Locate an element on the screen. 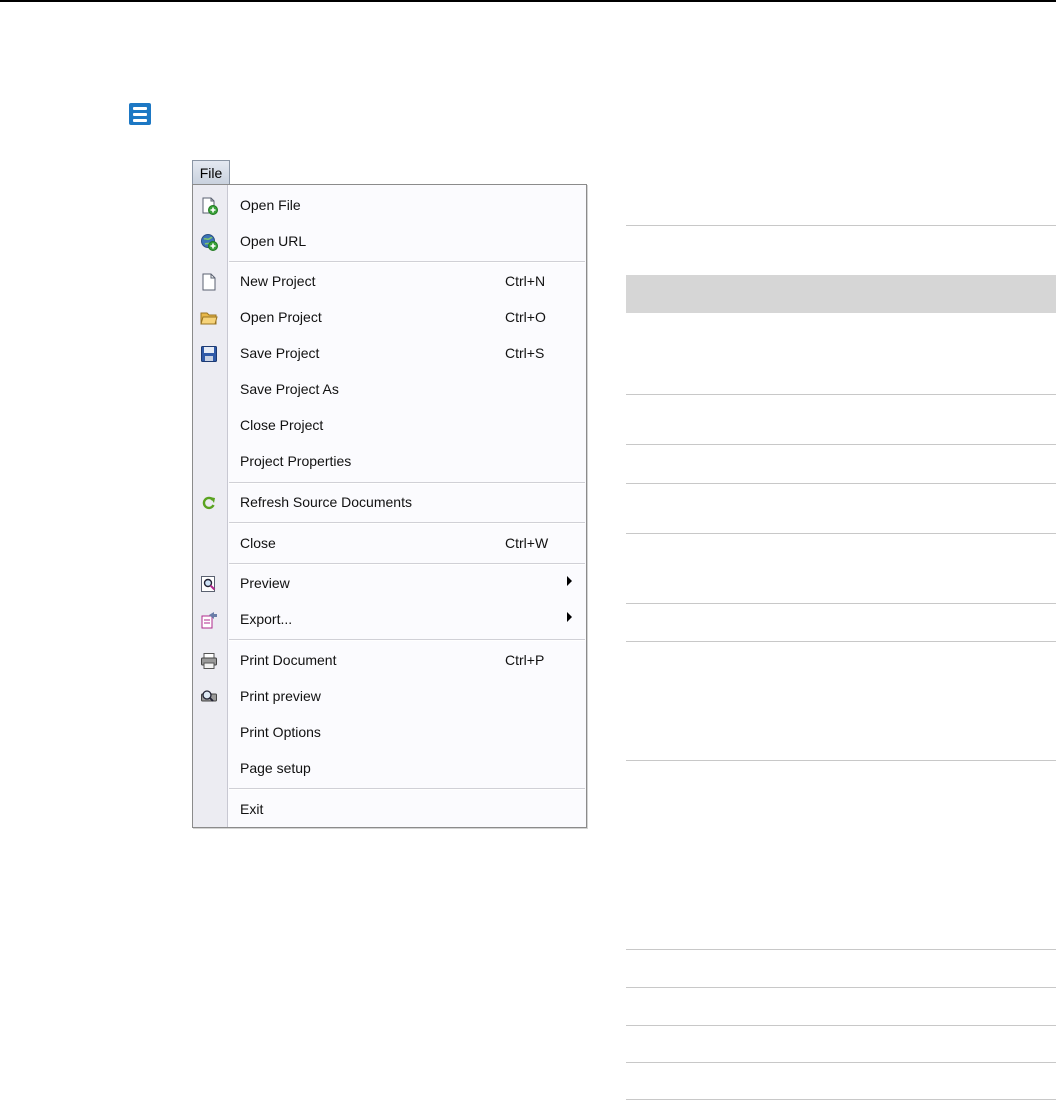  menu-item-label: Exit is located at coordinates (252, 809).